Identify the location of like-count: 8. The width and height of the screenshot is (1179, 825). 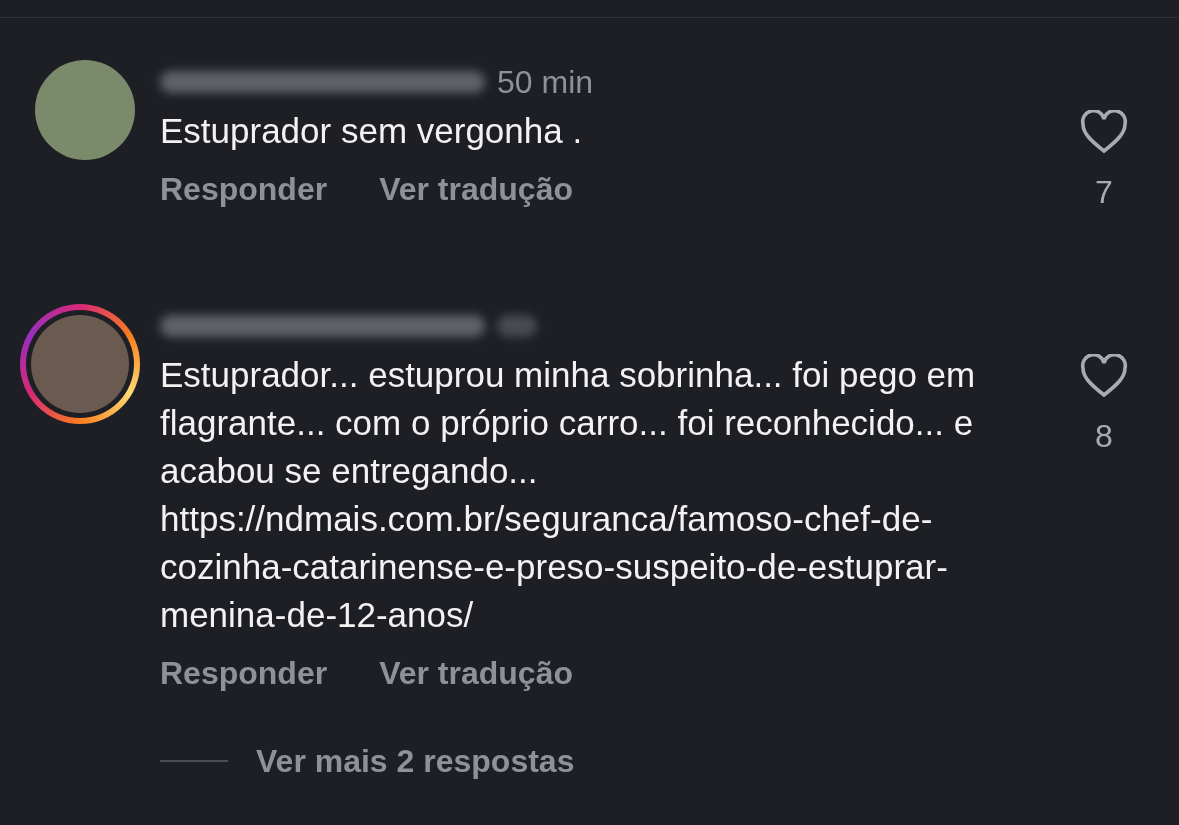
(1104, 436).